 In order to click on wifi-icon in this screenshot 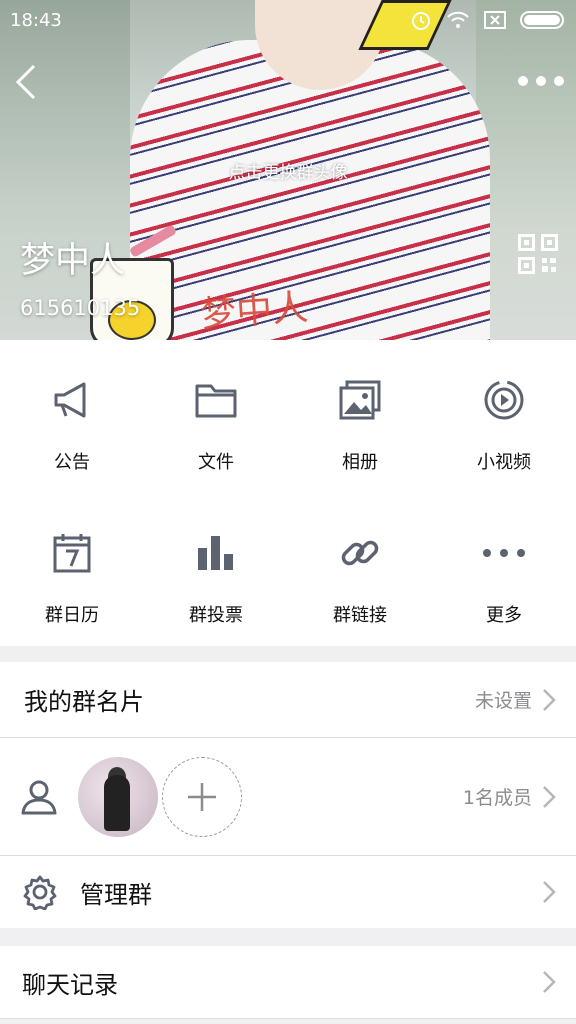, I will do `click(458, 20)`.